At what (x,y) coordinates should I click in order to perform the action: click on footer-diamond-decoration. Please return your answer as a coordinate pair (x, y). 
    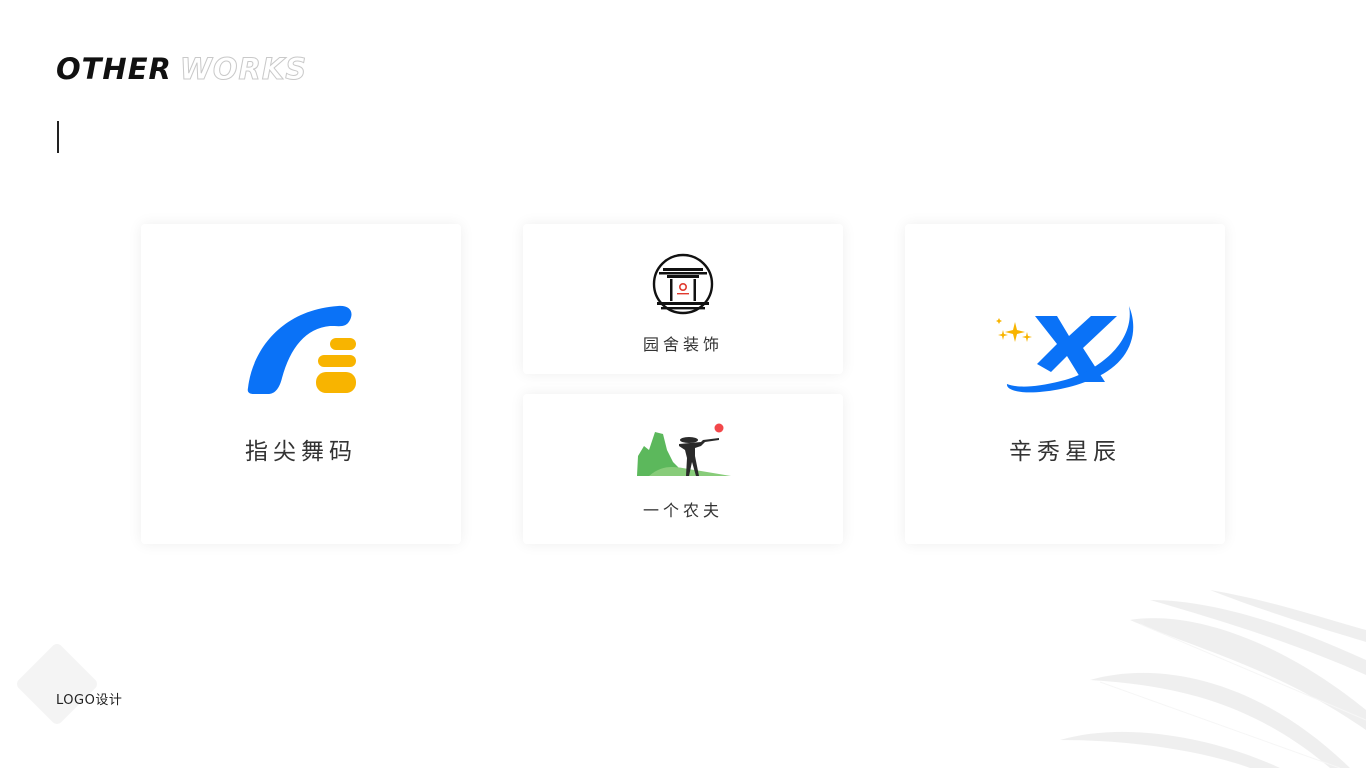
    Looking at the image, I should click on (57, 684).